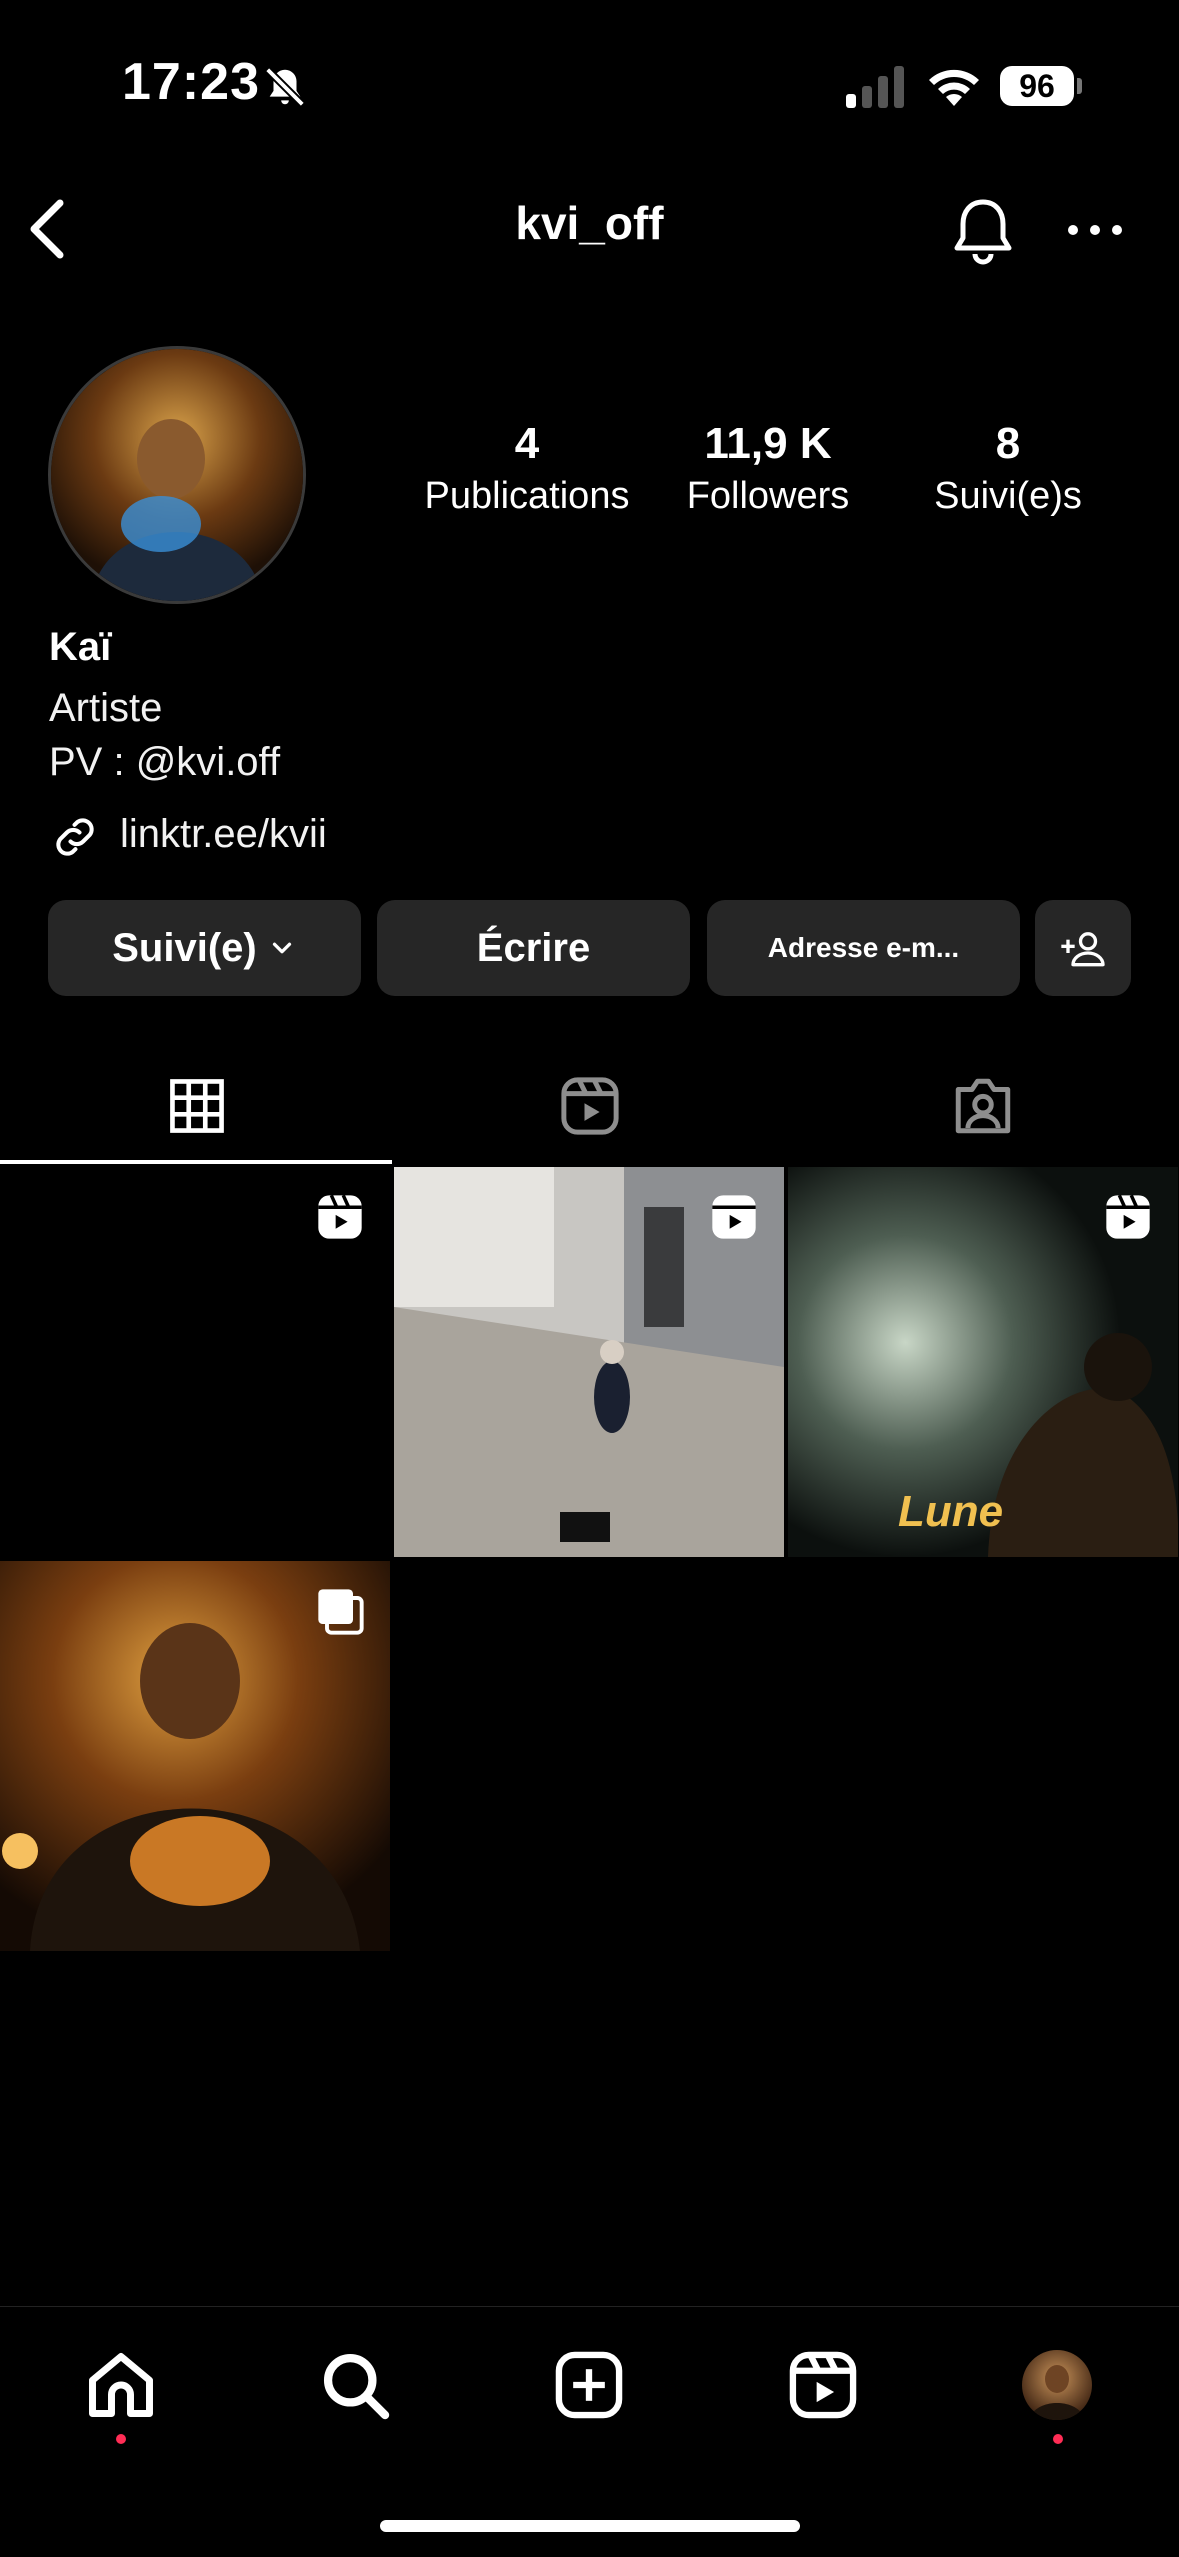 This screenshot has height=2557, width=1179. What do you see at coordinates (196, 1162) in the screenshot?
I see `active-tab-indicator` at bounding box center [196, 1162].